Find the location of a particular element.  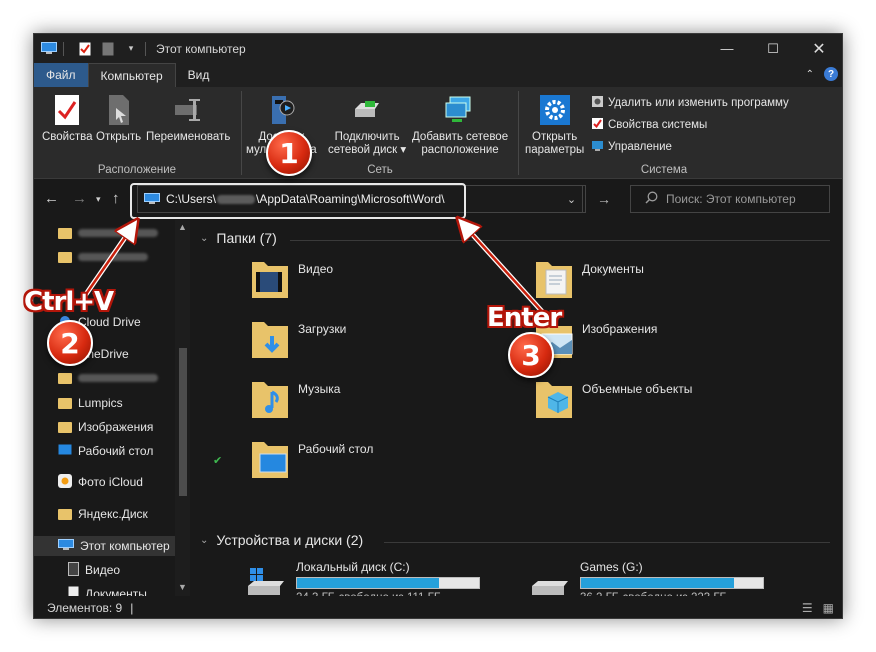

scroll-thumb is located at coordinates (183, 422).